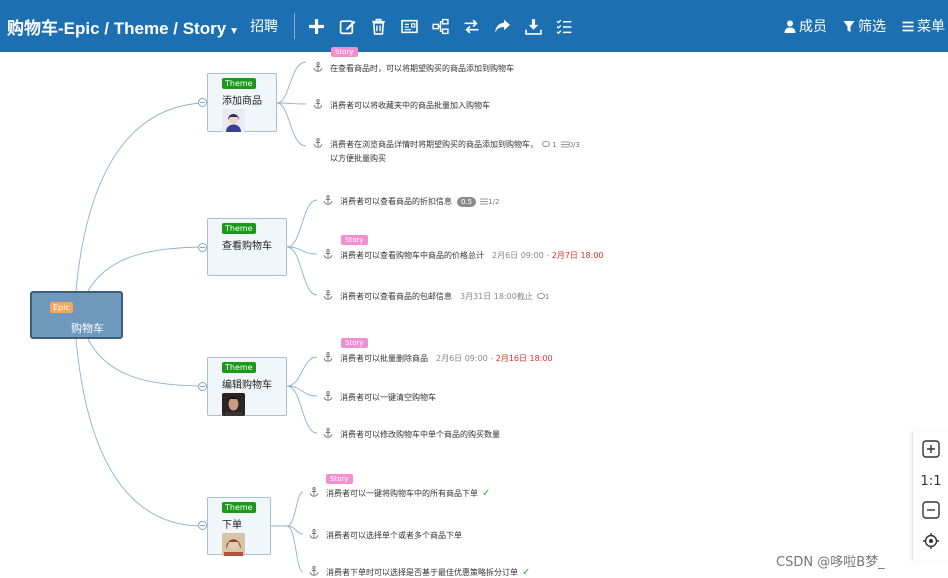 This screenshot has height=578, width=948. I want to click on tool-group, so click(440, 26).